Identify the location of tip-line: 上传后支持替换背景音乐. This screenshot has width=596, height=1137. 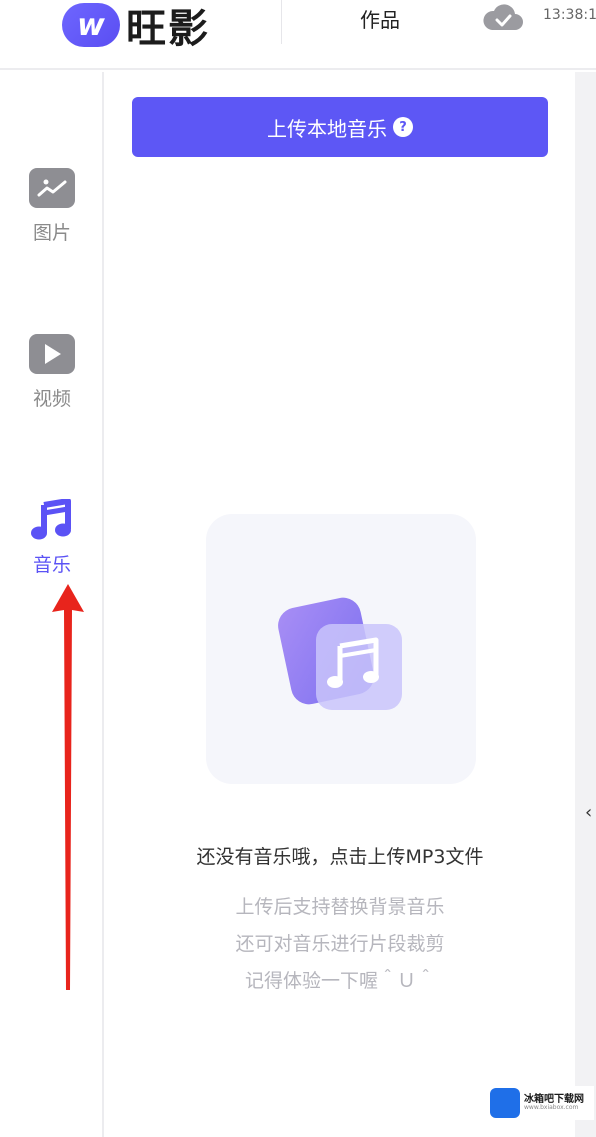
(340, 907).